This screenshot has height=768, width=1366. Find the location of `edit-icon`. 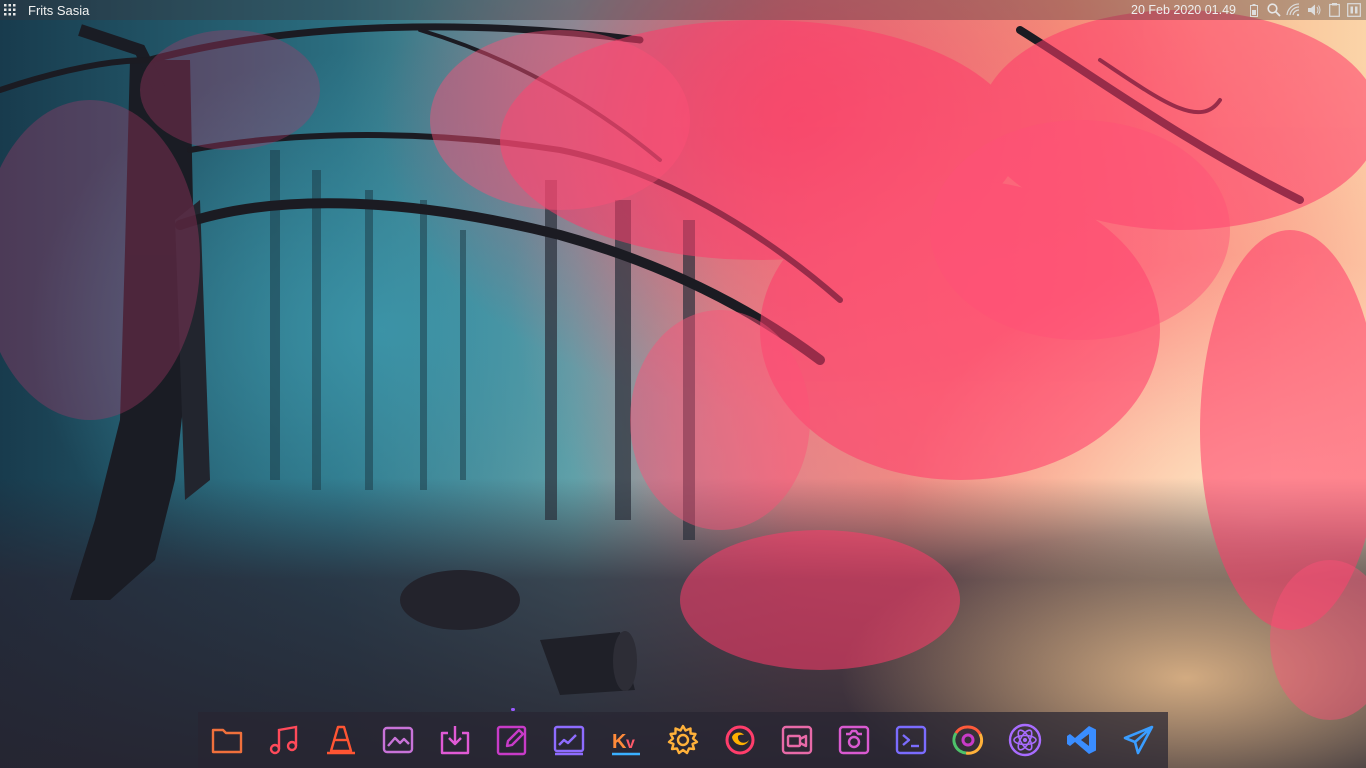

edit-icon is located at coordinates (511, 740).